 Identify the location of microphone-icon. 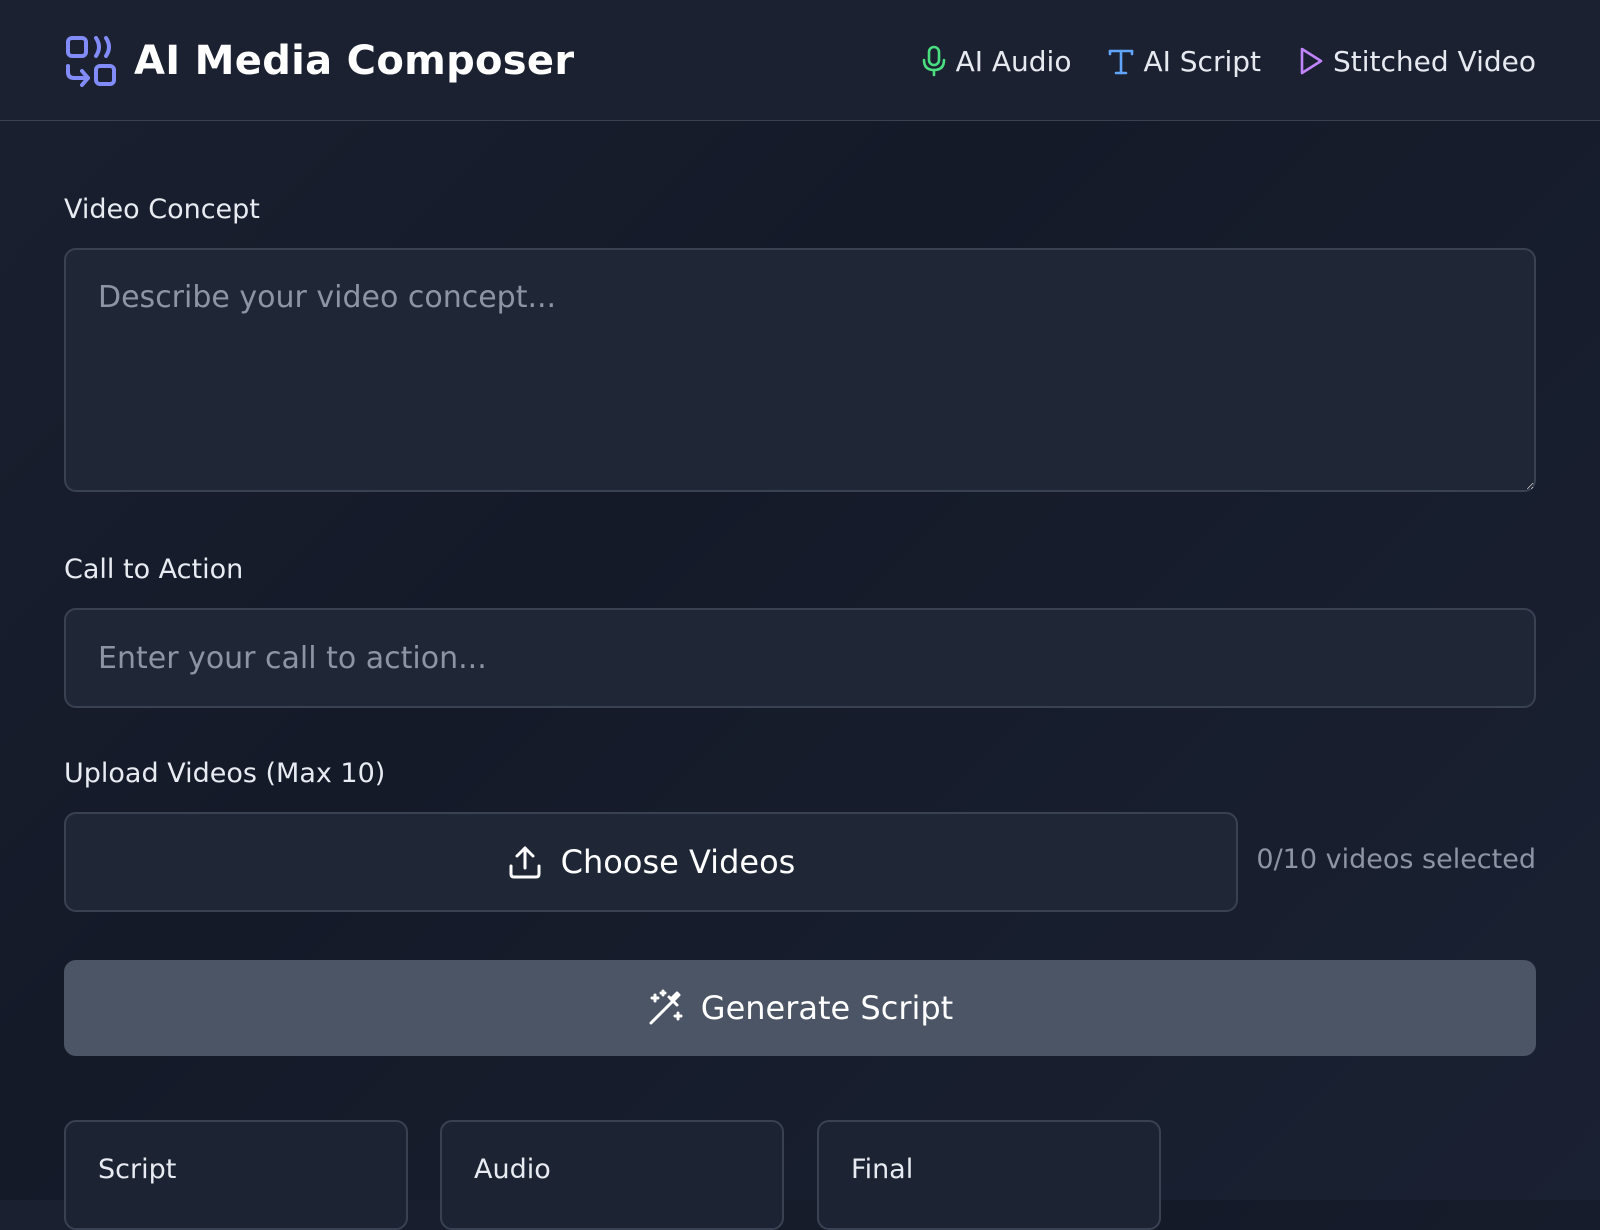
(933, 61).